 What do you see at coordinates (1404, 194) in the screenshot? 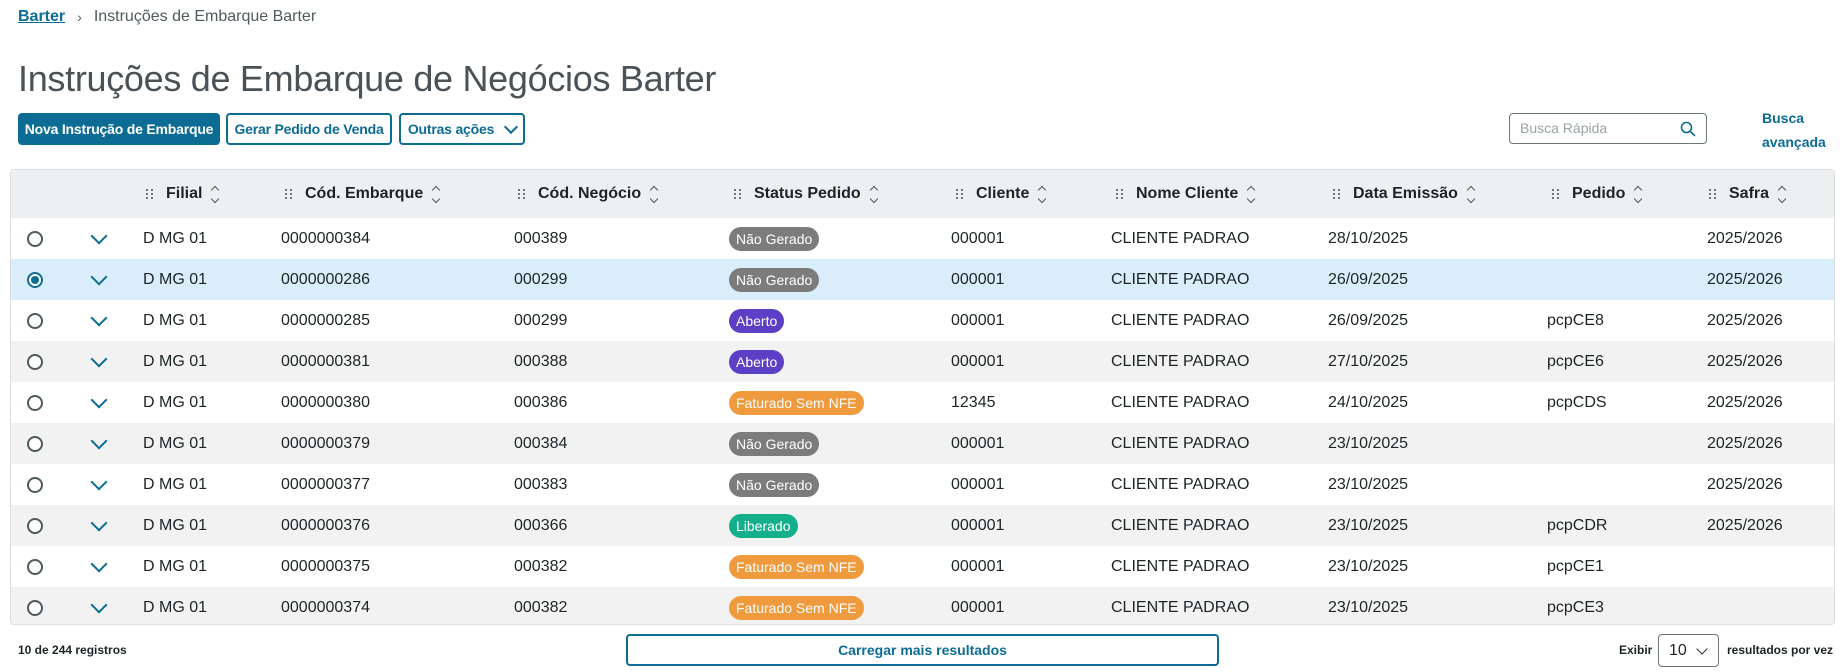
I see `column-header-data-emissao: Data Emissão` at bounding box center [1404, 194].